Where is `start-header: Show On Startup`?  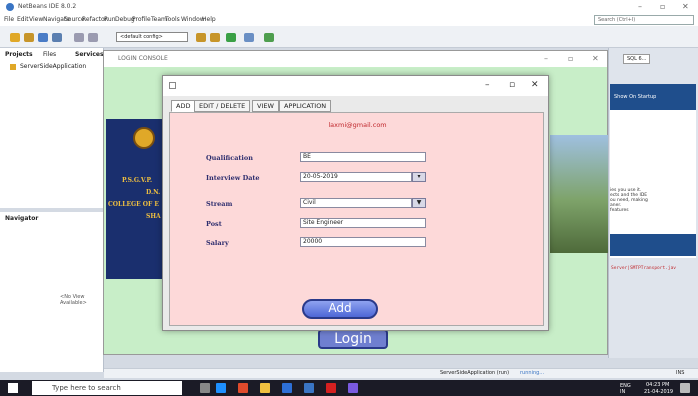 start-header: Show On Startup is located at coordinates (653, 97).